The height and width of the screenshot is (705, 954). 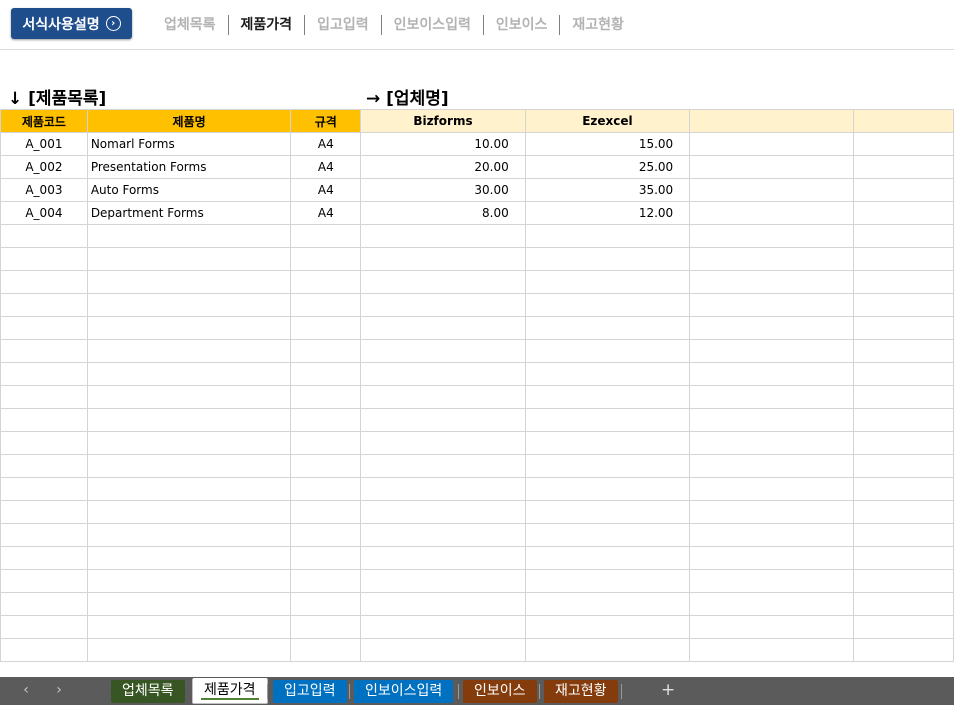 I want to click on cell-price-ezexcel: 35.00, so click(x=607, y=190).